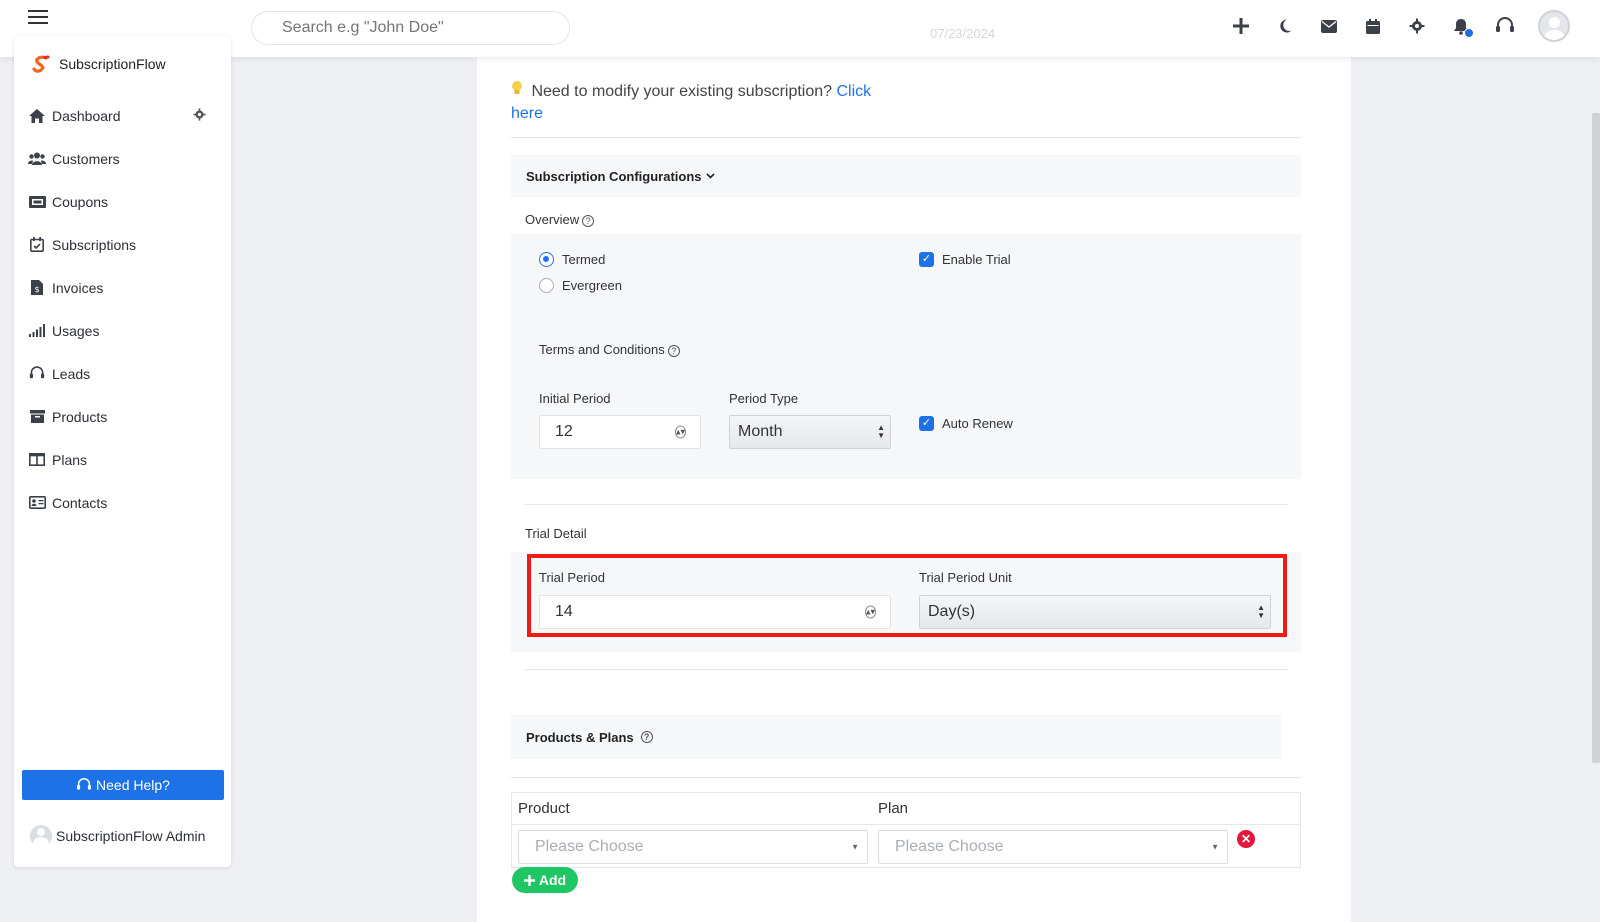  What do you see at coordinates (764, 398) in the screenshot?
I see `period-type-label: Period Type` at bounding box center [764, 398].